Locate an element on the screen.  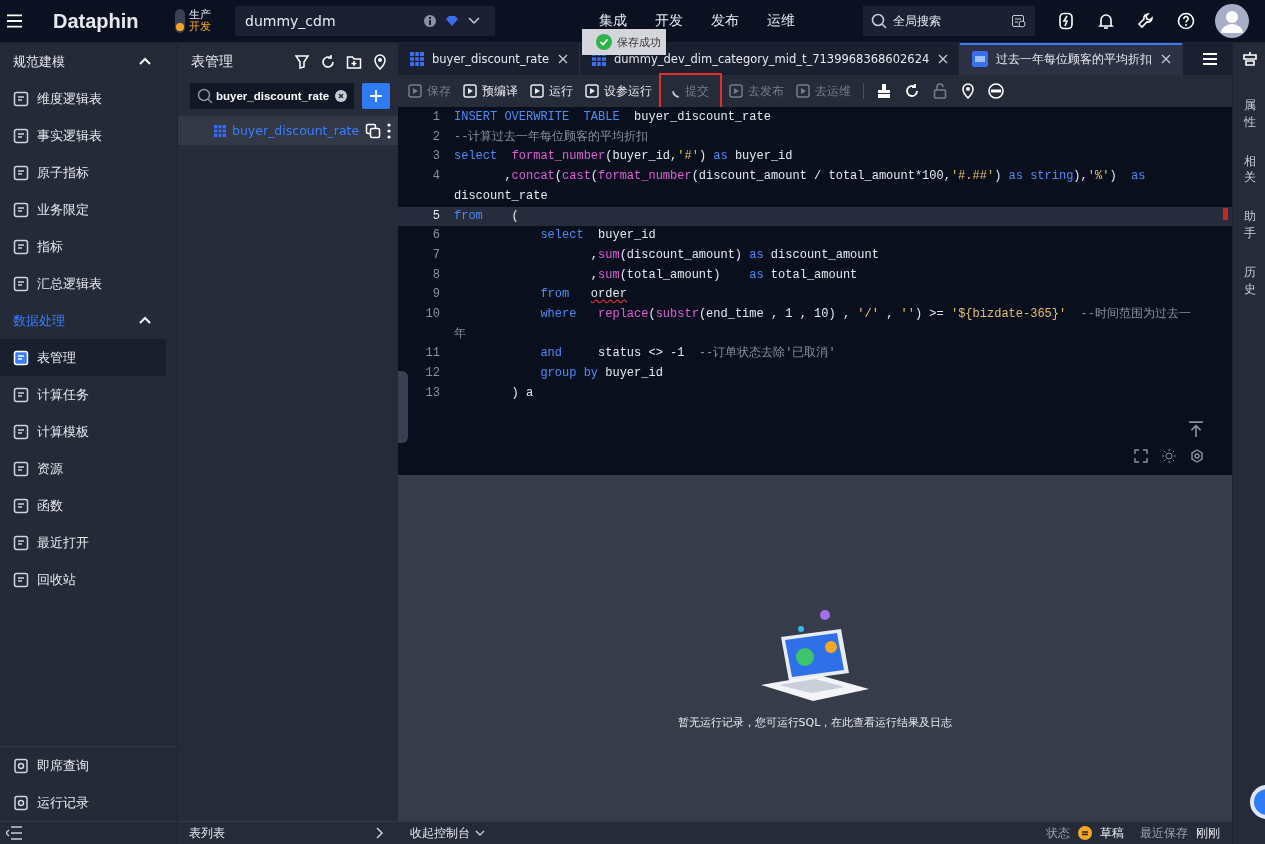
project-select: dummy_cdm is located at coordinates (365, 21).